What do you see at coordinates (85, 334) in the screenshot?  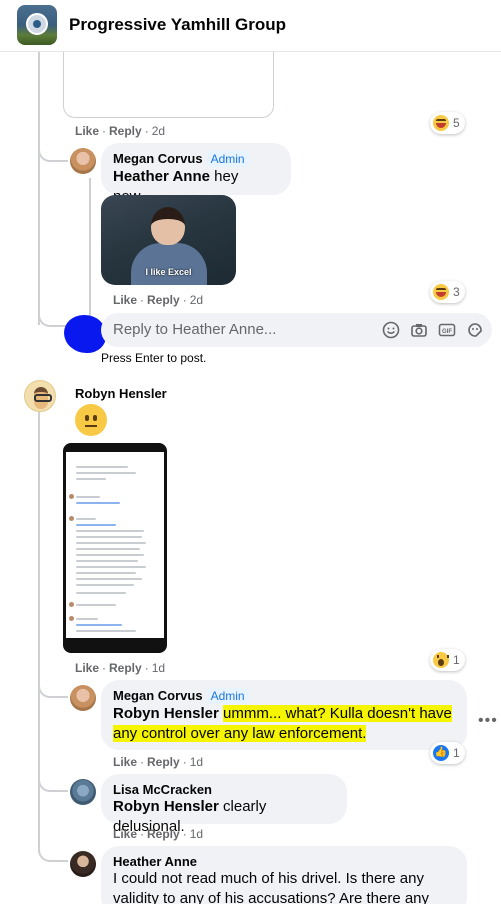 I see `current-user-avatar` at bounding box center [85, 334].